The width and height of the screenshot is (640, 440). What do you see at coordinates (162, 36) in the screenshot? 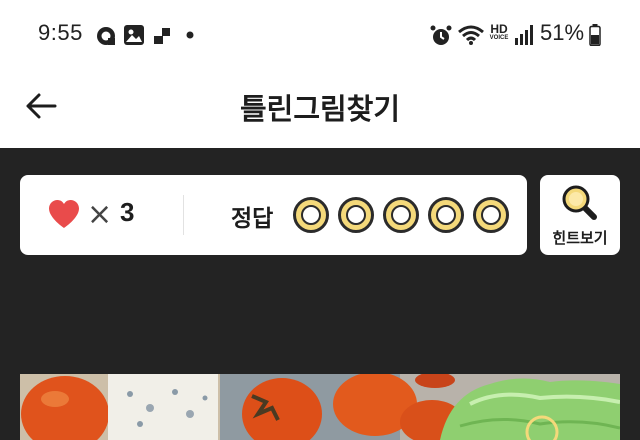
I see `app-icon` at bounding box center [162, 36].